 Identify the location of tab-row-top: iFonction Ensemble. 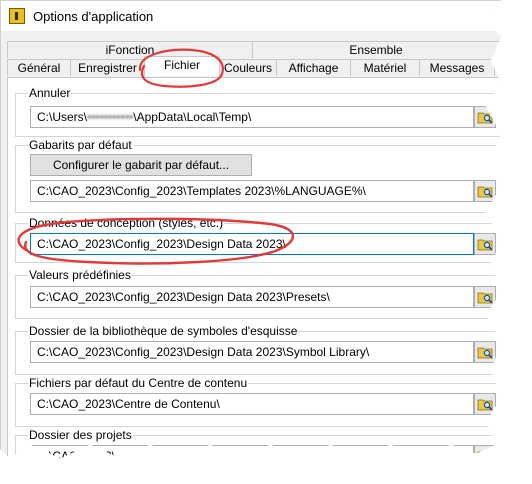
(254, 50).